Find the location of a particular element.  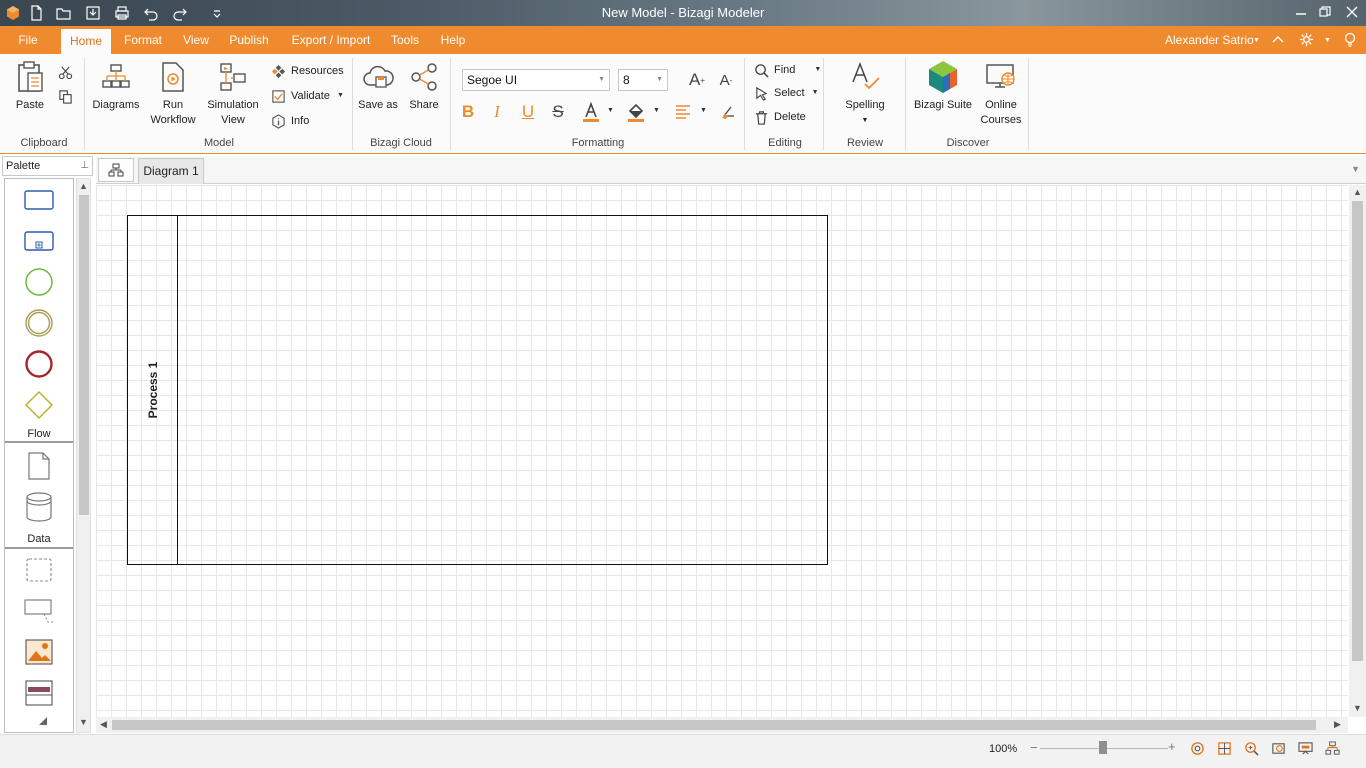

save-as-button: Save as is located at coordinates (378, 86).